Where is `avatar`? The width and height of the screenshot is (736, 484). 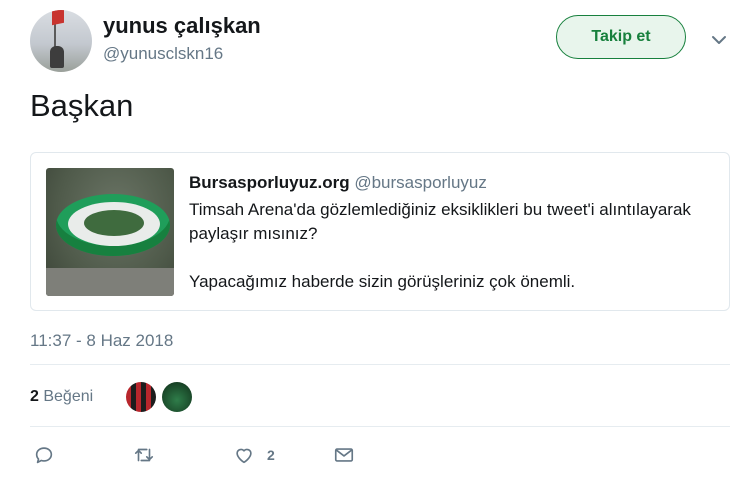 avatar is located at coordinates (61, 41).